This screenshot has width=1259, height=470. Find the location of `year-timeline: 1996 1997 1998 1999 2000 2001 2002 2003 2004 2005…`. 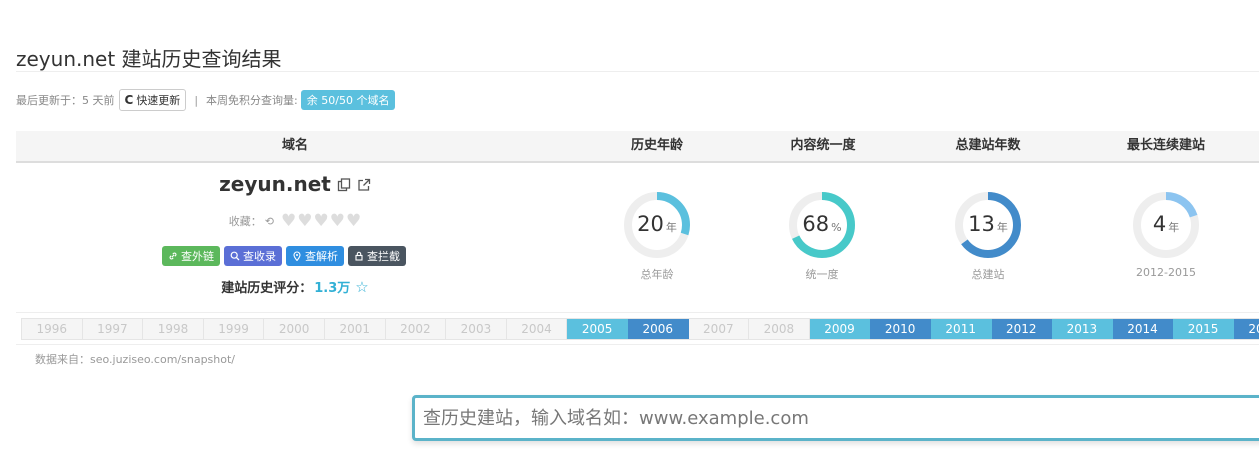

year-timeline: 1996 1997 1998 1999 2000 2001 2002 2003 2004 2005… is located at coordinates (640, 329).